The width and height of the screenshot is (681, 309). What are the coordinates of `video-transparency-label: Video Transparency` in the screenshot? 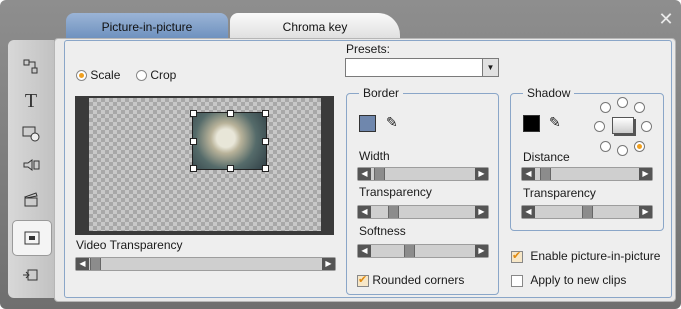 It's located at (129, 245).